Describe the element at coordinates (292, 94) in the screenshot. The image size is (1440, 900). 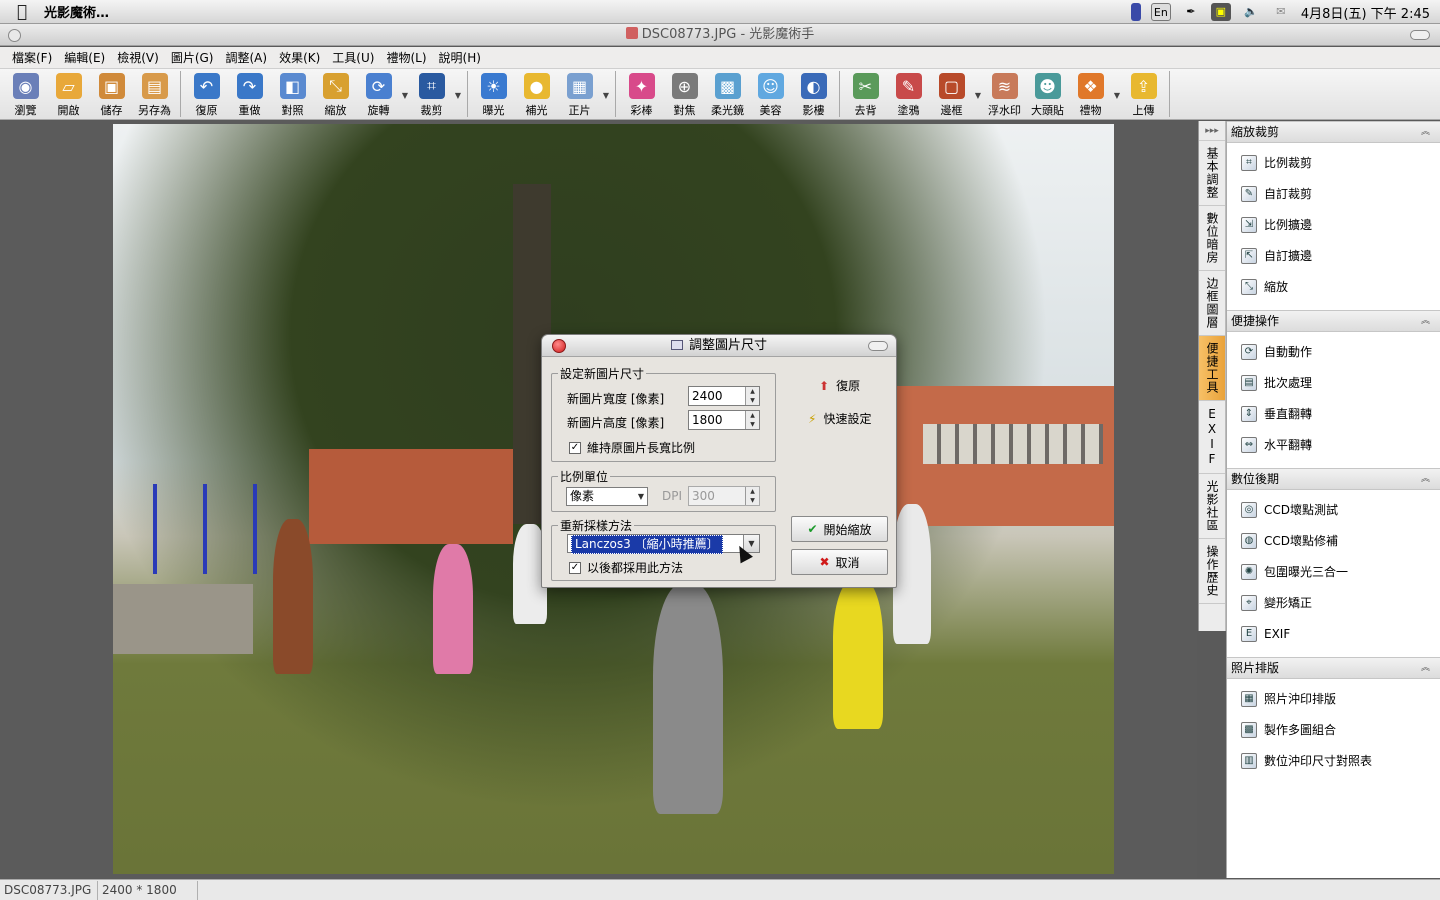
I see `toolbar-button-compare: ◧ 對照` at that location.